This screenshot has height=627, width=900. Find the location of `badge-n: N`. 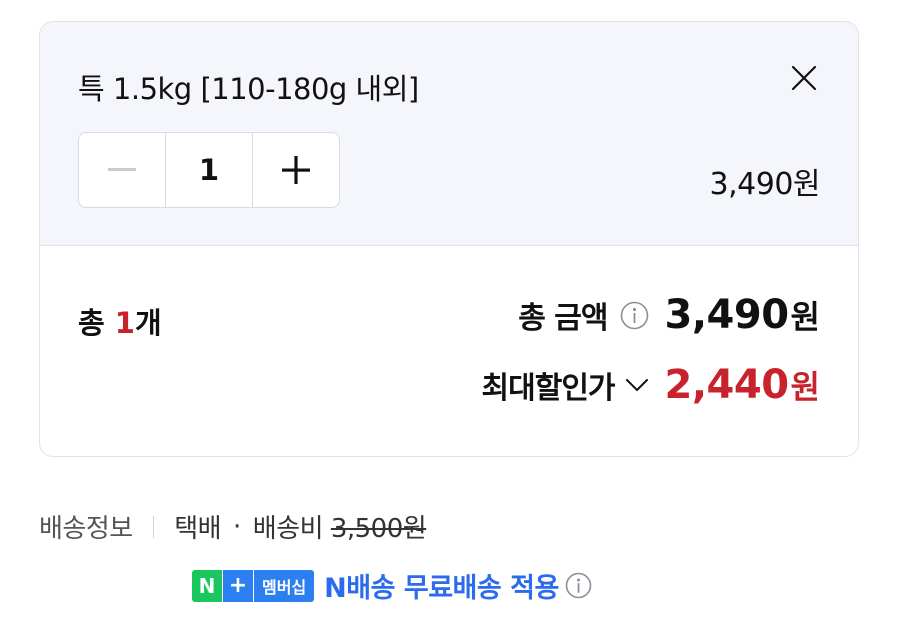

badge-n: N is located at coordinates (207, 585).